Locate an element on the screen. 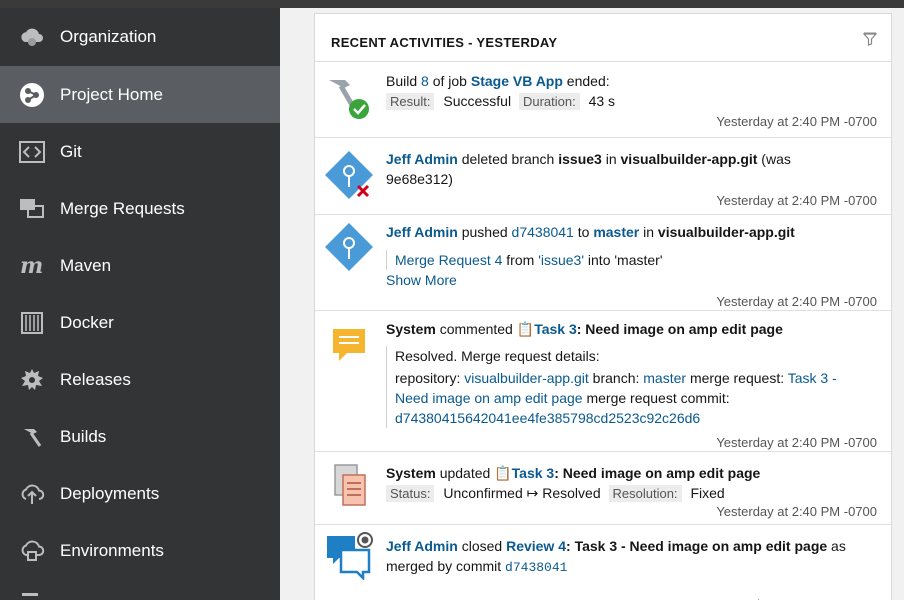 The height and width of the screenshot is (600, 904). duration-value: 43 s is located at coordinates (602, 101).